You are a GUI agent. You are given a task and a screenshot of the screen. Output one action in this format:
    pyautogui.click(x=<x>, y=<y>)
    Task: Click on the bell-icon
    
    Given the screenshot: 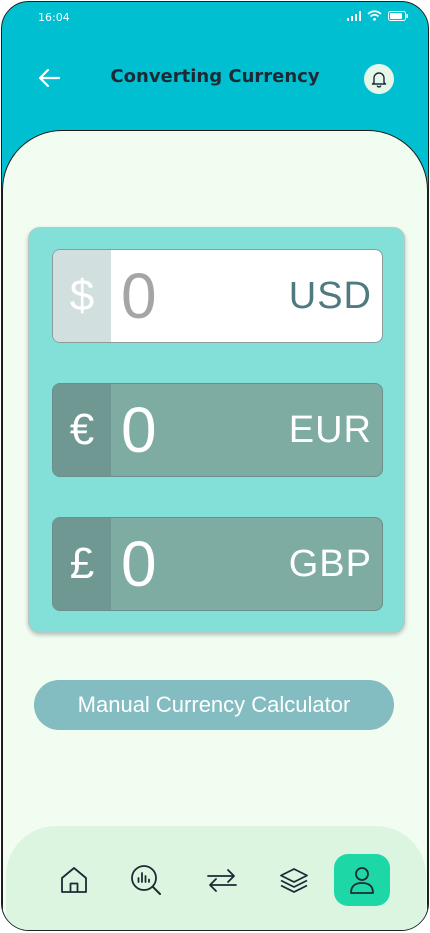 What is the action you would take?
    pyautogui.click(x=379, y=80)
    